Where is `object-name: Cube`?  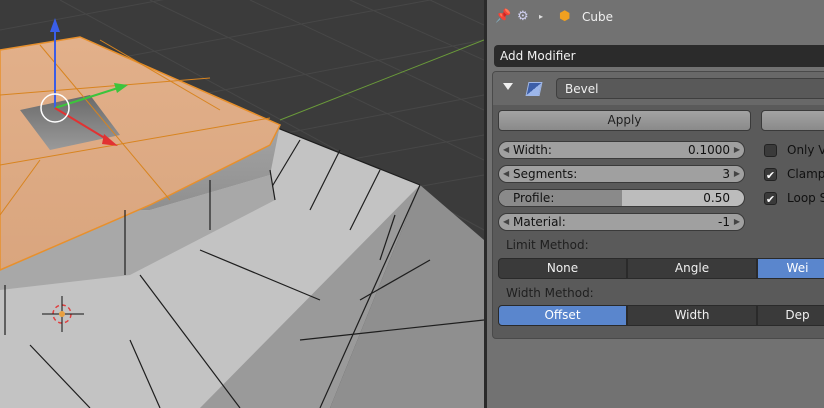
object-name: Cube is located at coordinates (597, 17).